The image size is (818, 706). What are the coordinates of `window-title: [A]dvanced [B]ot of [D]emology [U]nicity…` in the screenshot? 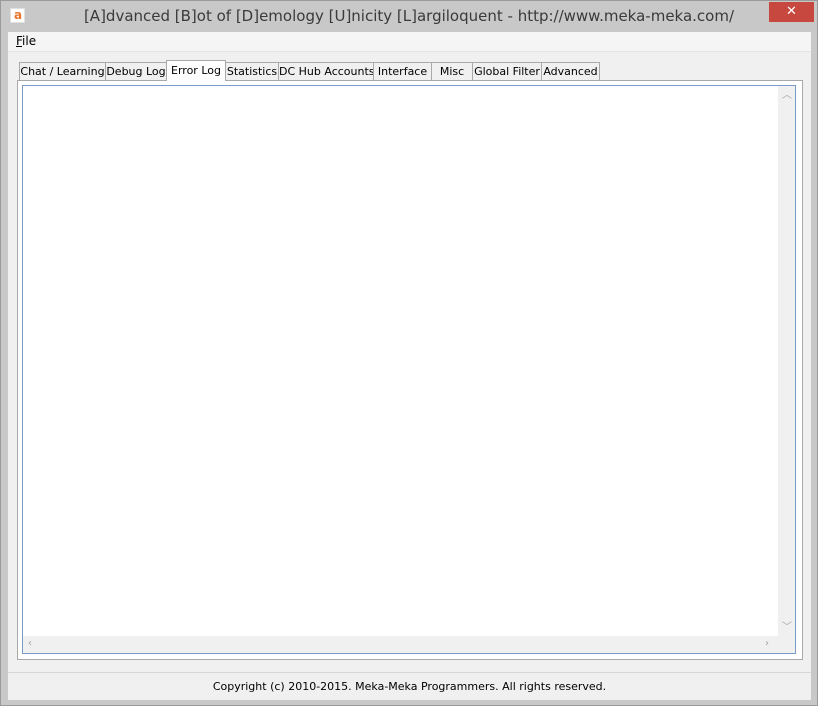 It's located at (409, 16).